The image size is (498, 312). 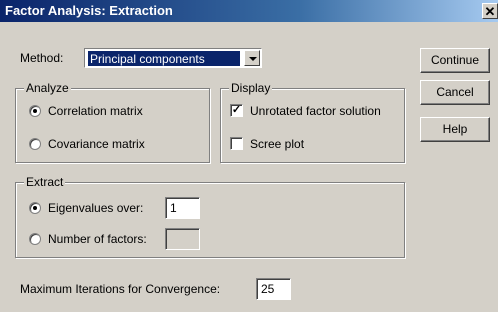 I want to click on unrotated-solution-label: Unrotated factor solution, so click(x=315, y=111).